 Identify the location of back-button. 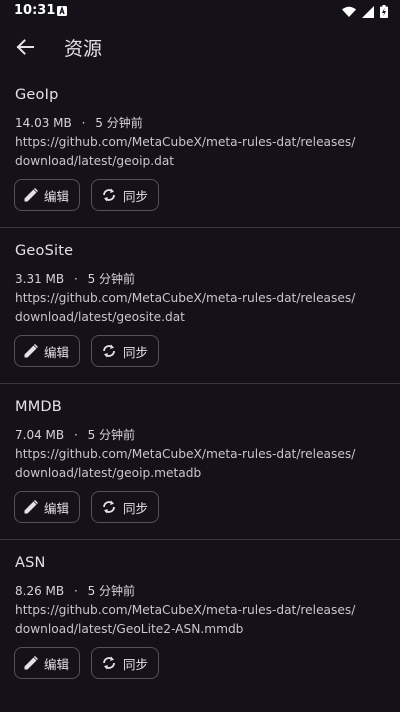
(25, 47).